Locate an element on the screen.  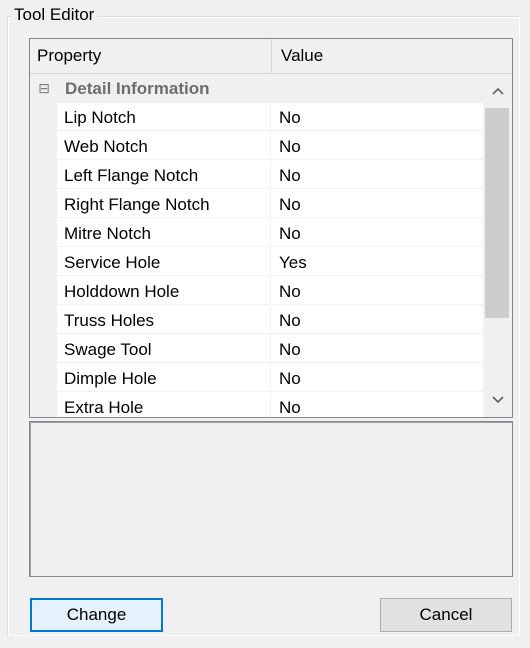
property-column-header: Property is located at coordinates (151, 56).